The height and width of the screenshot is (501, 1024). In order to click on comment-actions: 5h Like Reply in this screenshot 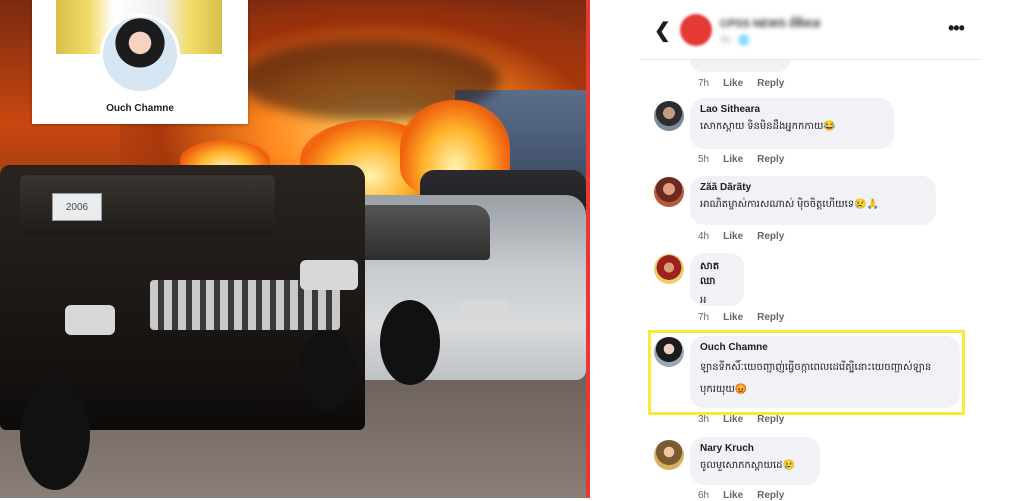, I will do `click(741, 159)`.